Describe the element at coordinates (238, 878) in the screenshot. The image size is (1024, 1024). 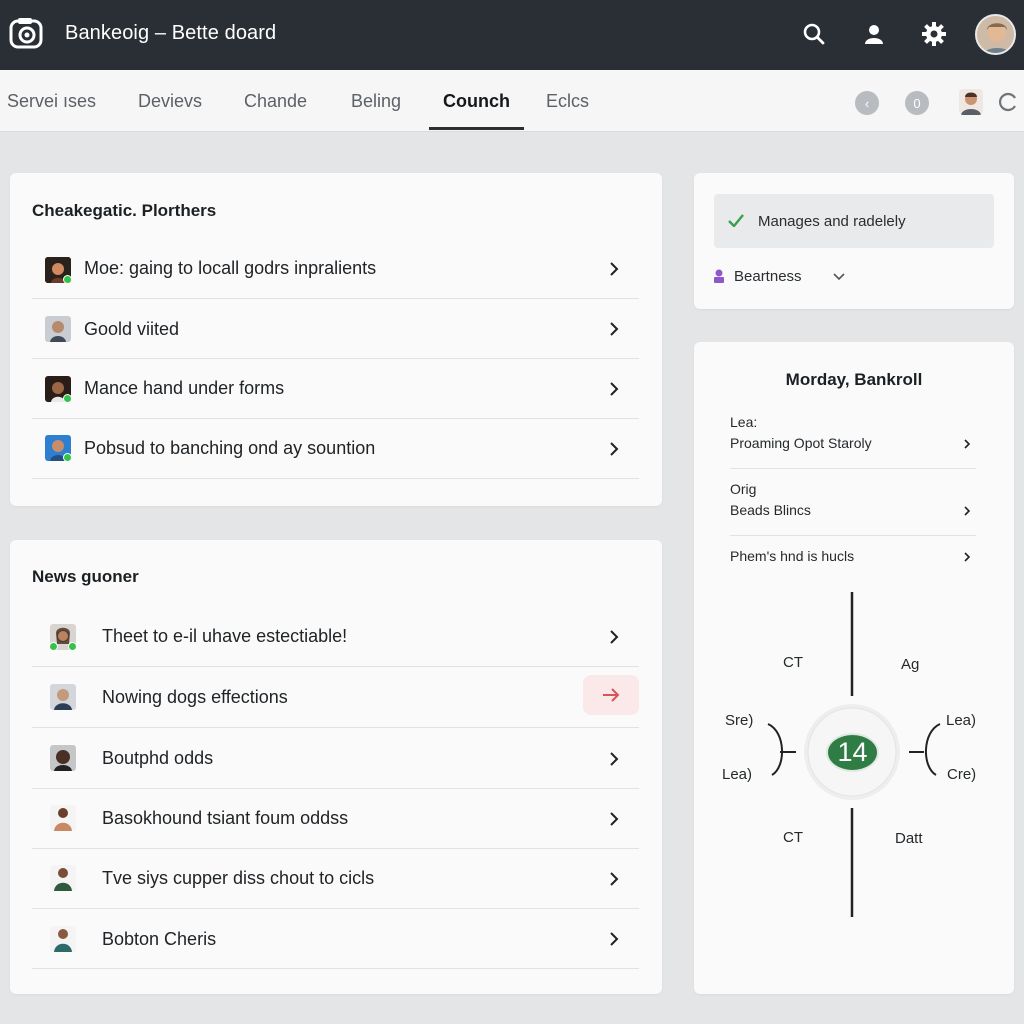
I see `list-item-label: Tve siys cupper diss chout to cicls` at that location.